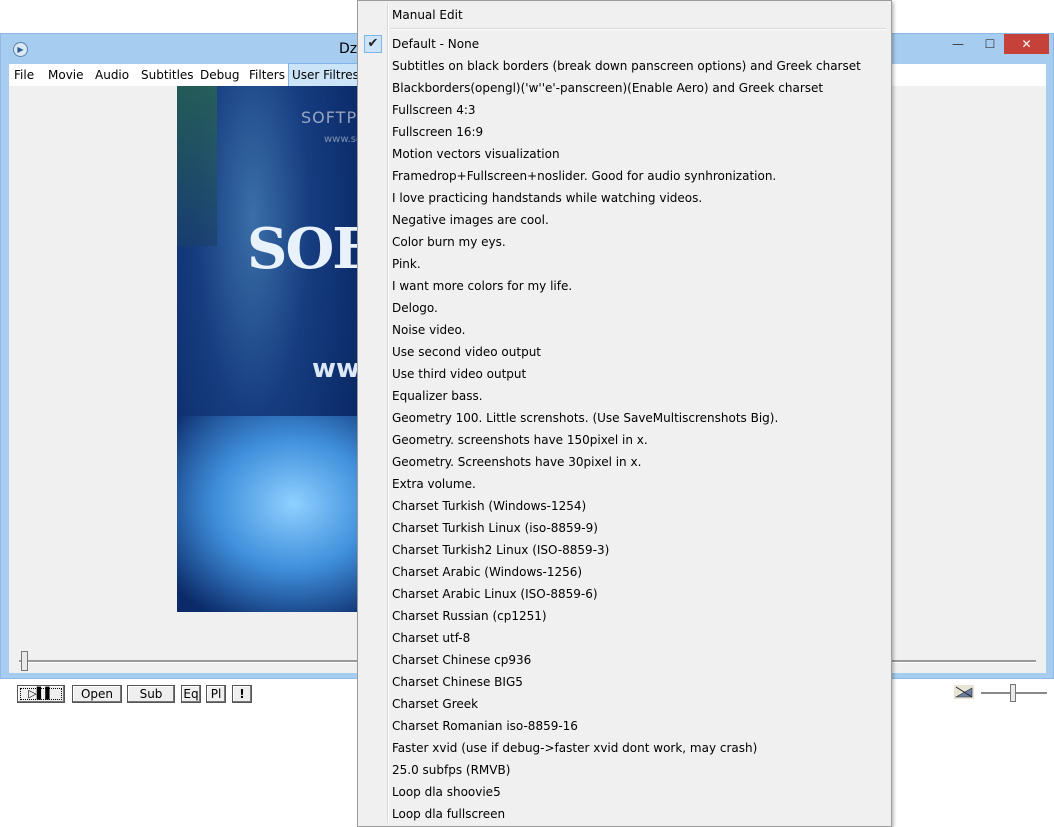  I want to click on popup-menu-item-label: Loop dla fullscreen, so click(449, 814).